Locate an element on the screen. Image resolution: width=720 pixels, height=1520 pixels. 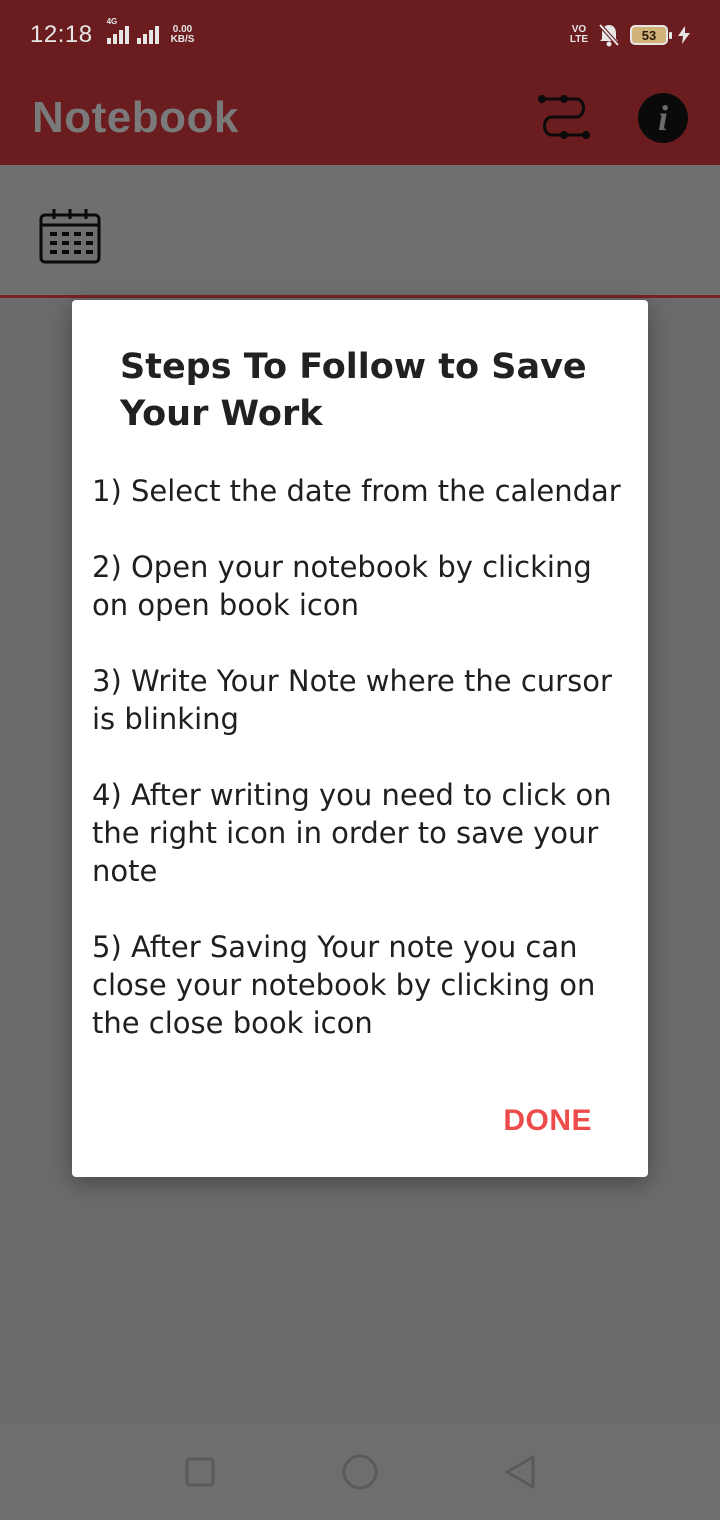
bell-off-icon is located at coordinates (609, 35).